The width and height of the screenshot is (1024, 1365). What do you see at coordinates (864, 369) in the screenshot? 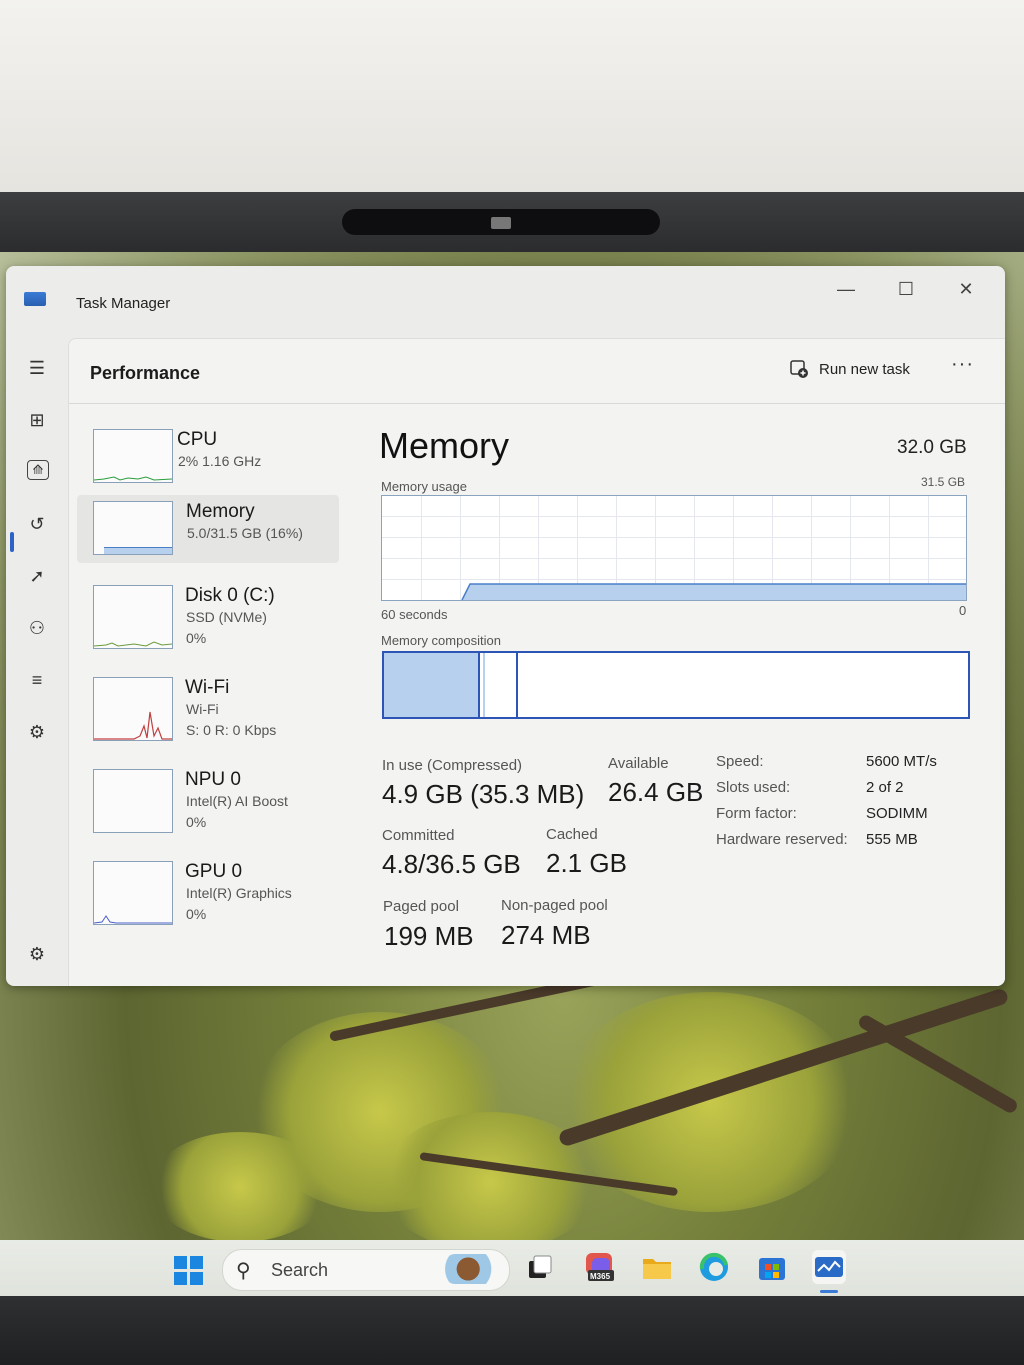
I see `run-new-task-label: Run new task` at bounding box center [864, 369].